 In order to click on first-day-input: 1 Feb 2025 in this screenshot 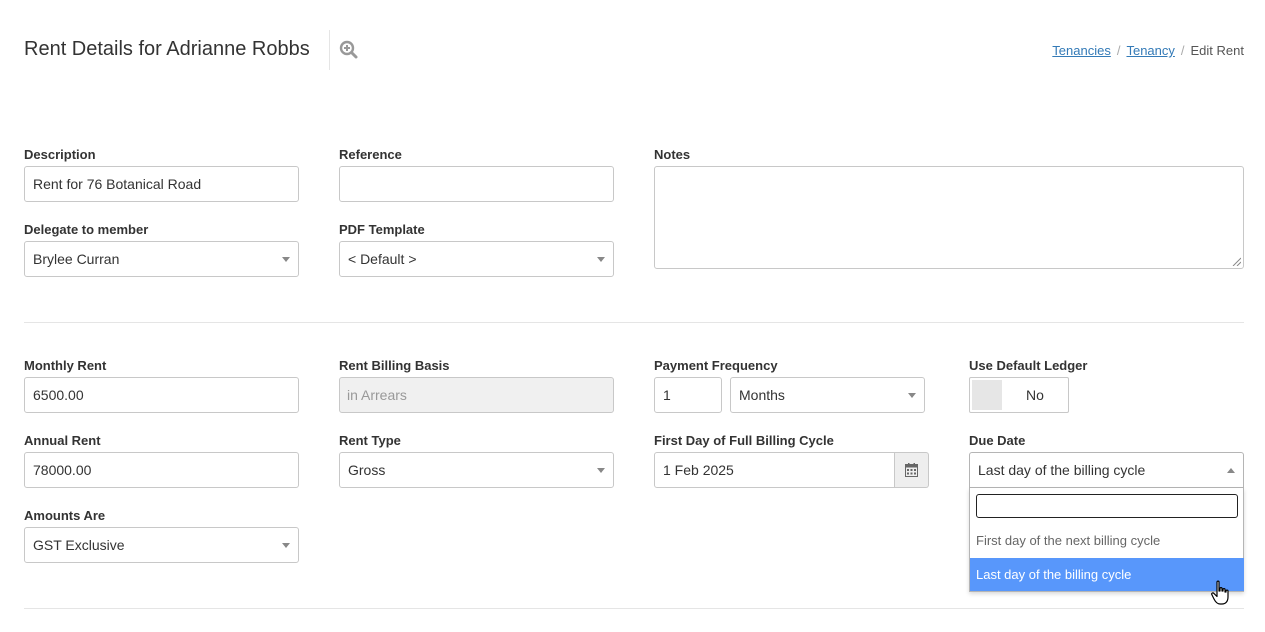, I will do `click(774, 470)`.